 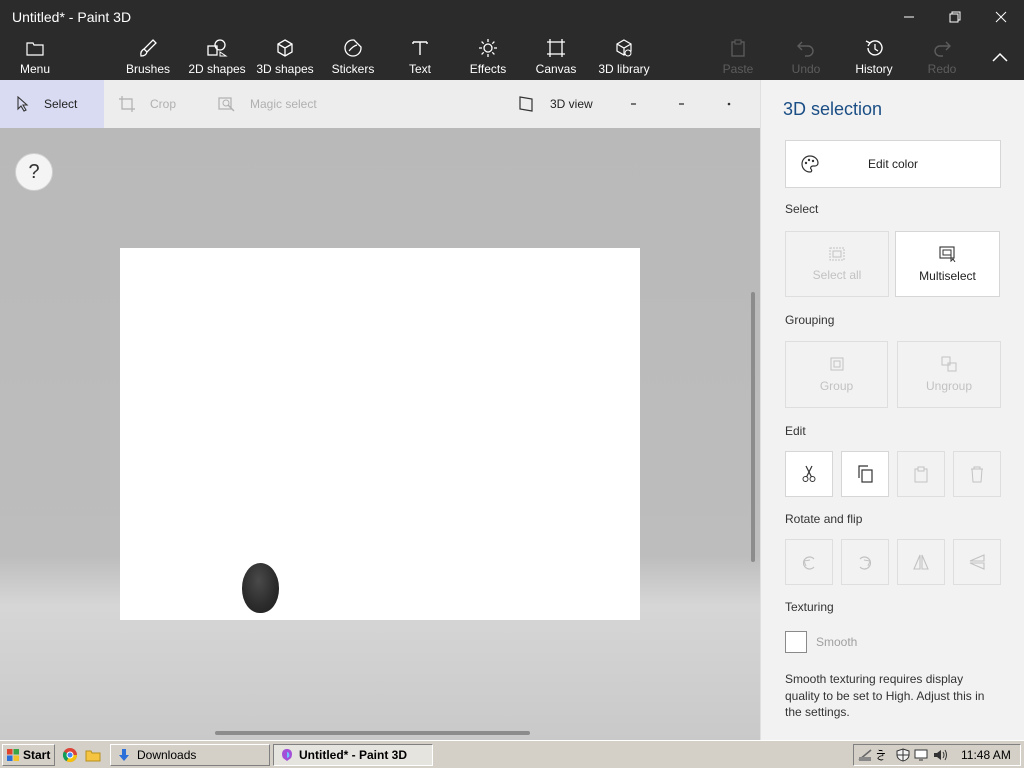 I want to click on 3d-egg-object, so click(x=260, y=588).